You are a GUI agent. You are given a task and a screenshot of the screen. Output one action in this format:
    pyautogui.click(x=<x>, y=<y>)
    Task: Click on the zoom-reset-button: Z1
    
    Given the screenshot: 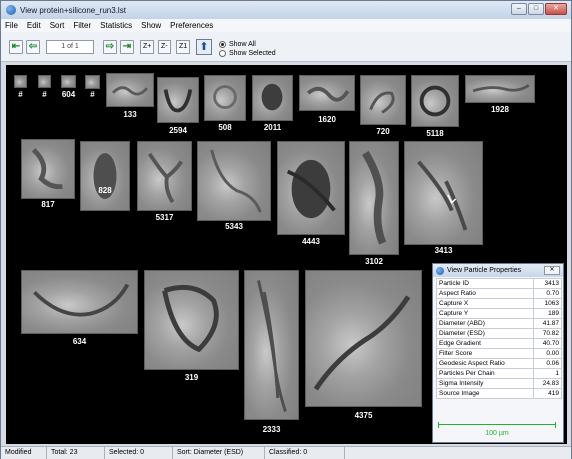 What is the action you would take?
    pyautogui.click(x=183, y=47)
    